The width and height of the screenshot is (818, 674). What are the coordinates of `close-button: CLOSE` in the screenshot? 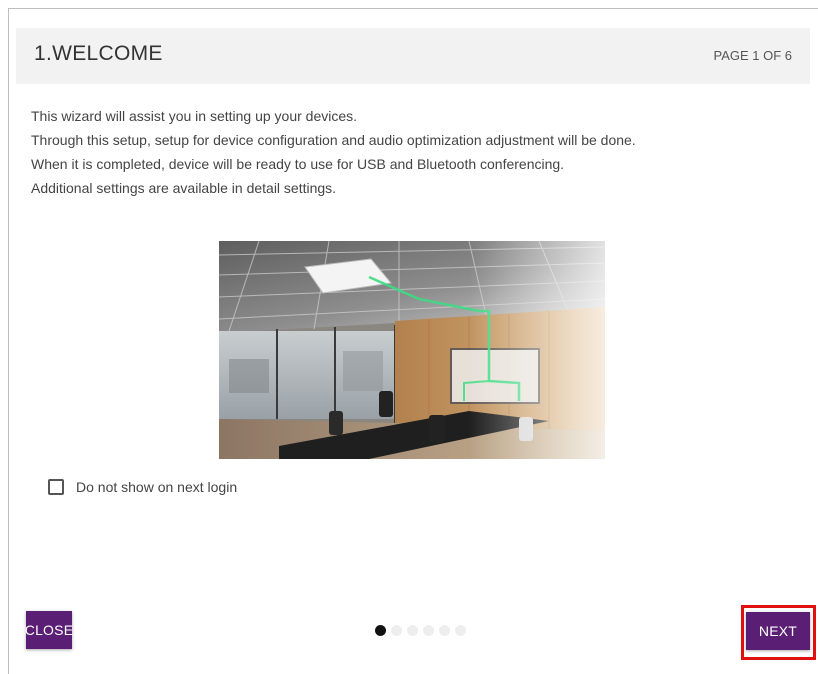 It's located at (49, 630).